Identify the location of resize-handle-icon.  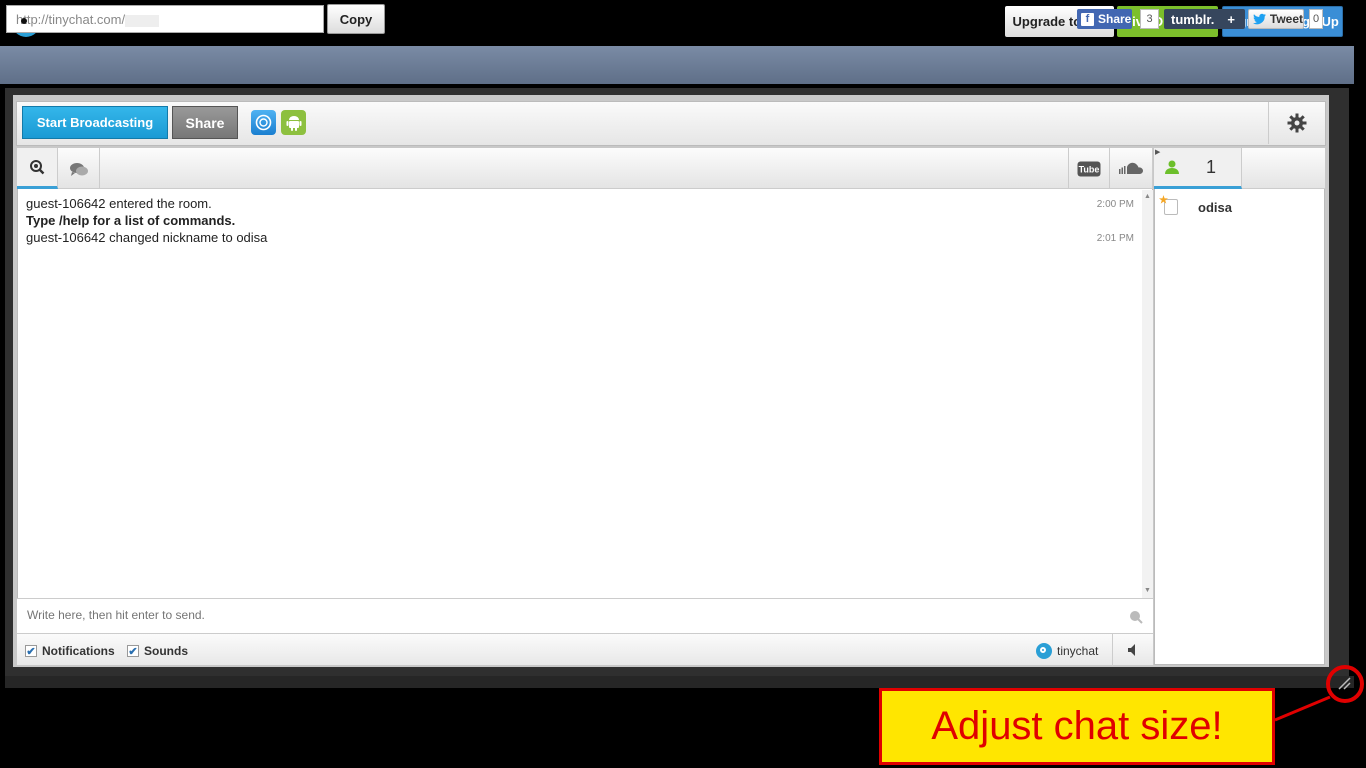
(1343, 682).